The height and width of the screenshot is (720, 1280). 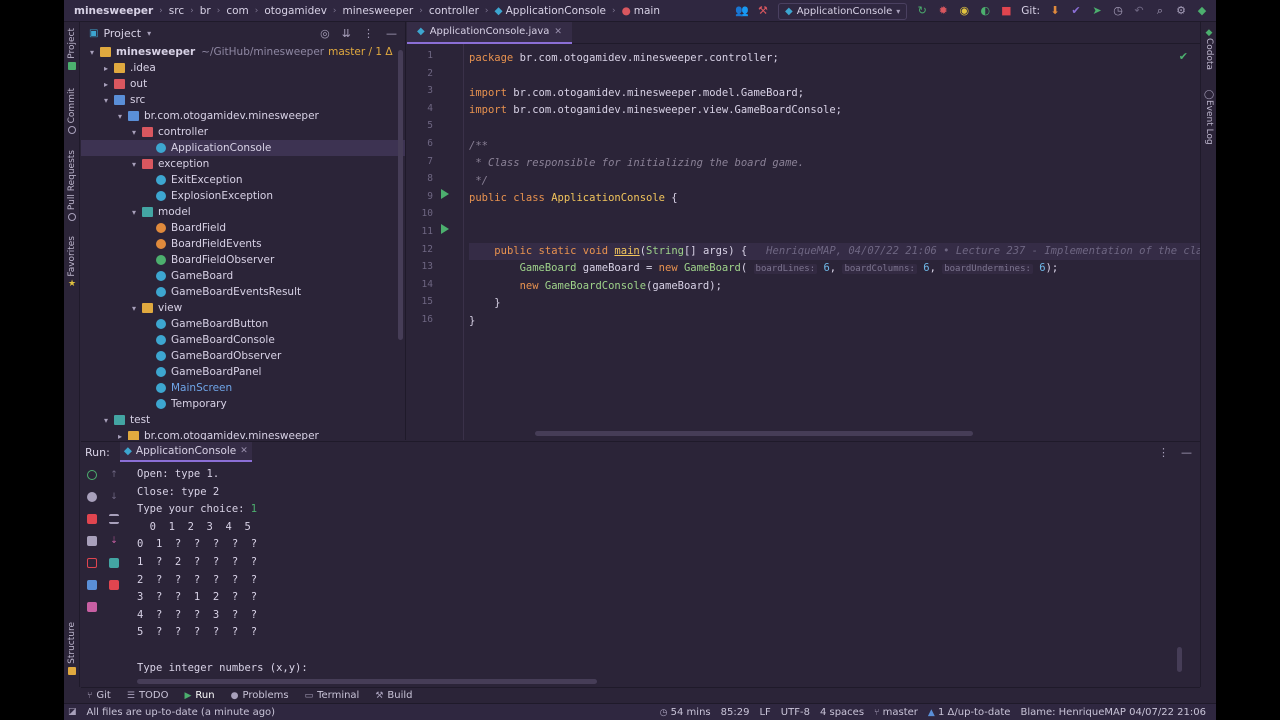 What do you see at coordinates (114, 497) in the screenshot?
I see `arrow-down-icon: ↓` at bounding box center [114, 497].